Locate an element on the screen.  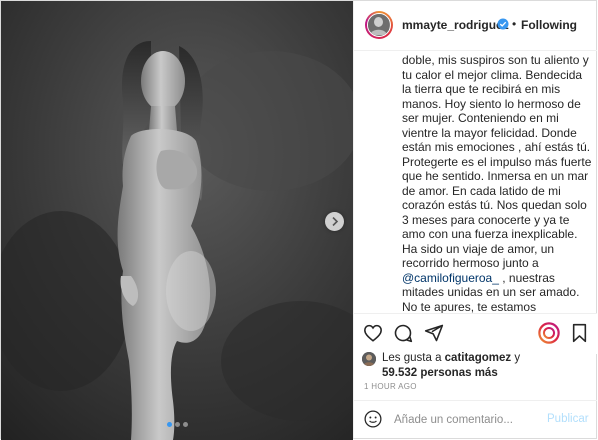
heart-icon is located at coordinates (373, 333).